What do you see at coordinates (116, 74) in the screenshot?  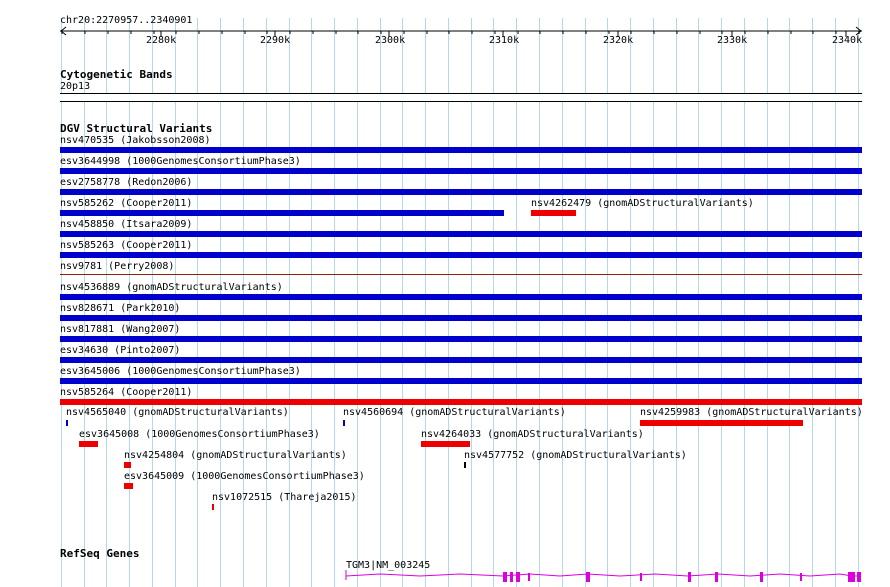 I see `cytoband-track-title: Cytogenetic Bands` at bounding box center [116, 74].